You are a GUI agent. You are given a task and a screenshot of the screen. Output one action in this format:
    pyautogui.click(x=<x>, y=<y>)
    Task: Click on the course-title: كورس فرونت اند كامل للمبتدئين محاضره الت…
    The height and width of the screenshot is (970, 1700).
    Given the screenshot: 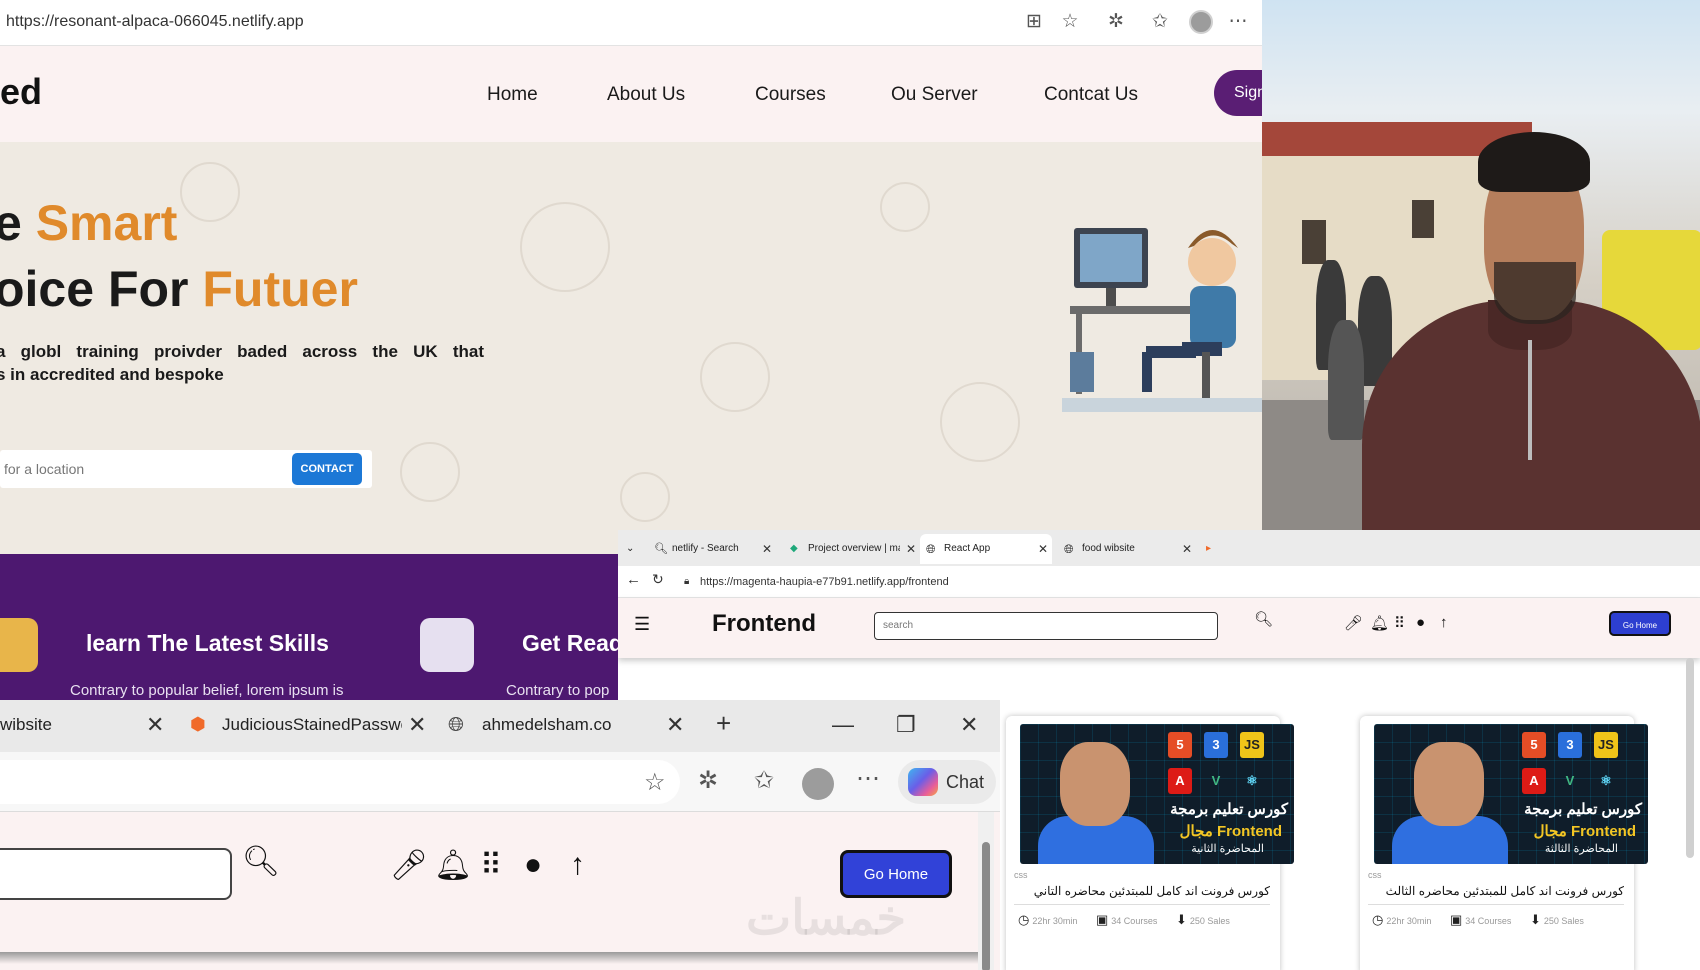 What is the action you would take?
    pyautogui.click(x=1152, y=891)
    